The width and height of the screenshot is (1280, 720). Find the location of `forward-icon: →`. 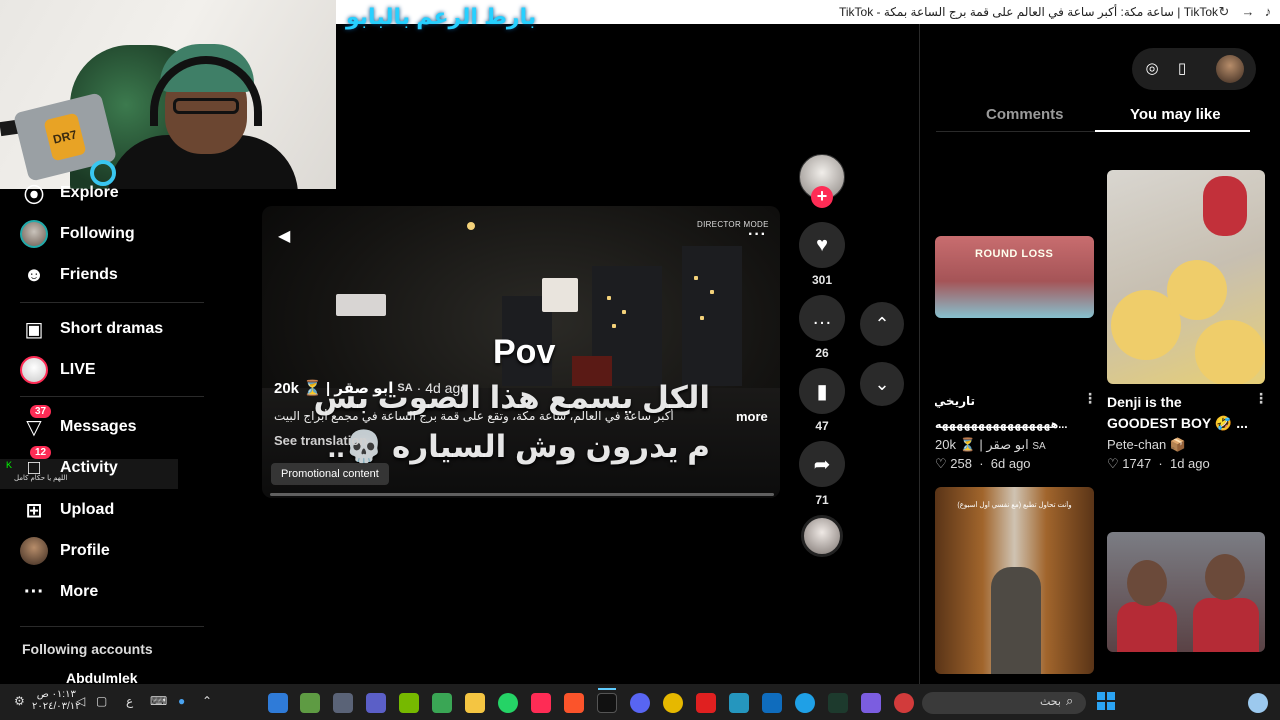

forward-icon: → is located at coordinates (1248, 12).